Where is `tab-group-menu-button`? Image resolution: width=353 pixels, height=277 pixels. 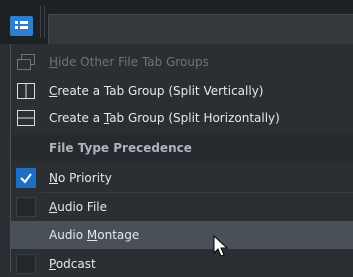 tab-group-menu-button is located at coordinates (21, 26).